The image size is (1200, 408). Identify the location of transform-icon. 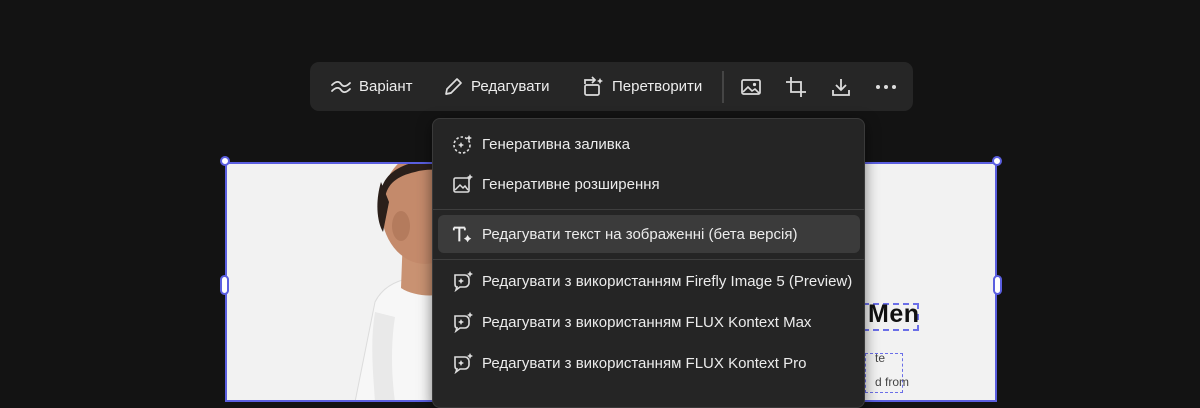
(593, 85).